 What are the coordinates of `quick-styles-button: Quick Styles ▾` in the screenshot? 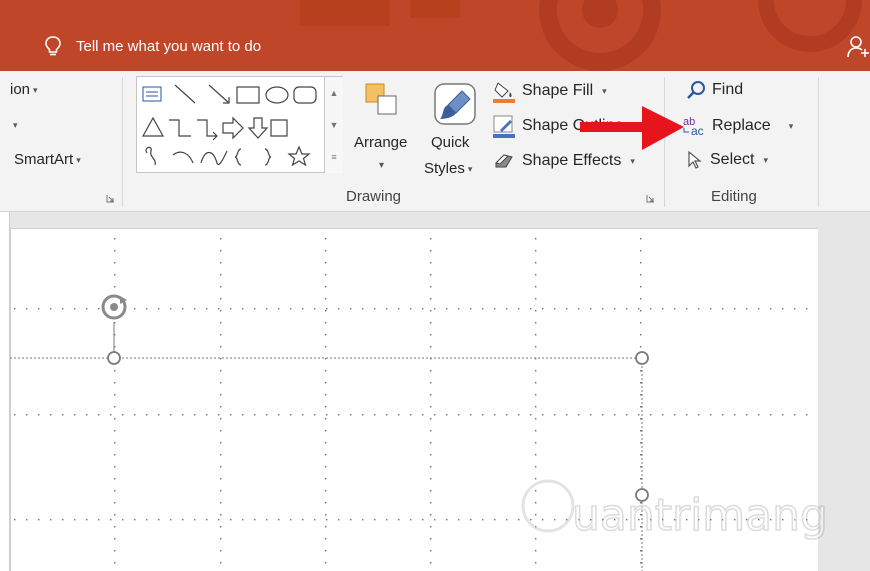 It's located at (456, 130).